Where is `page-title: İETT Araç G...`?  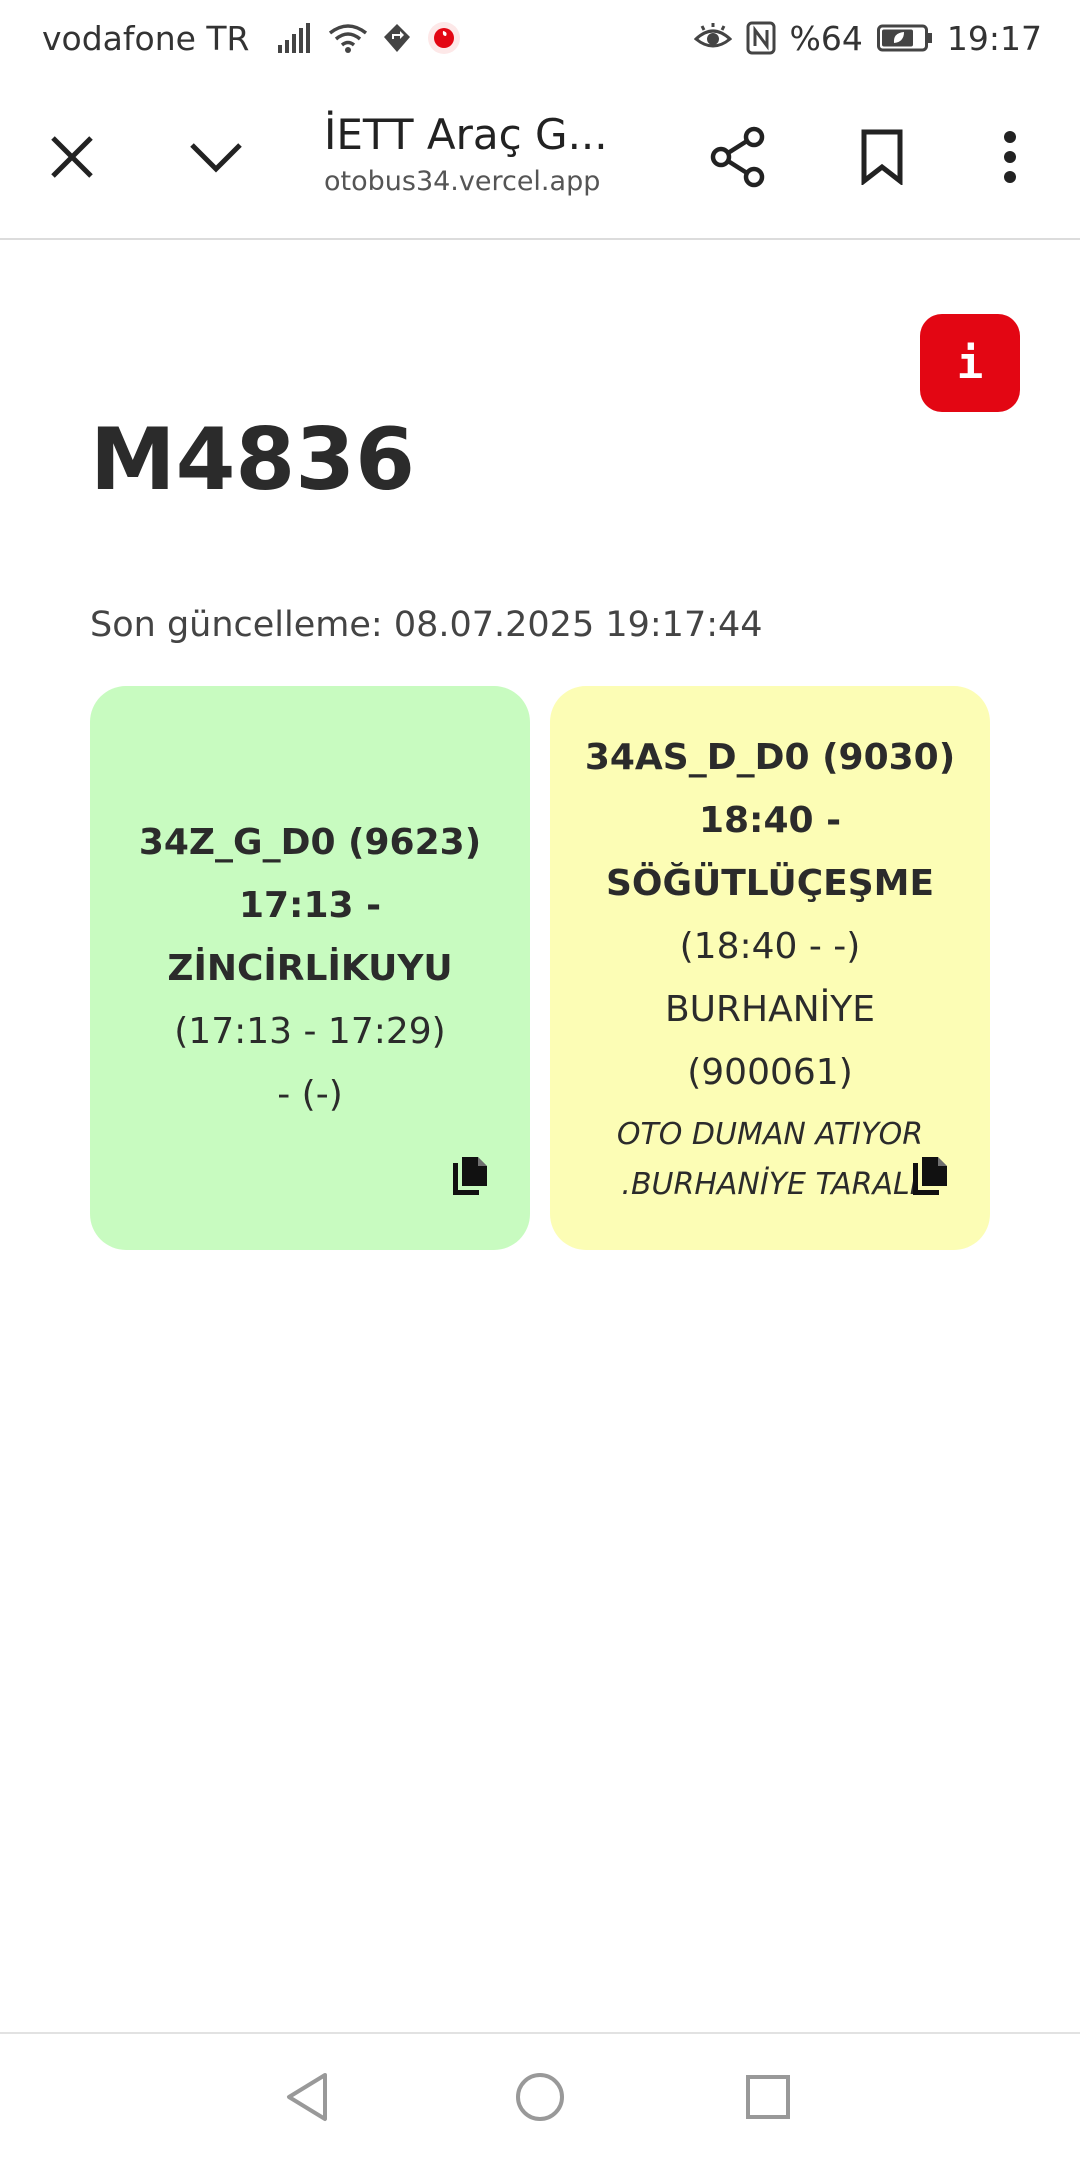 page-title: İETT Araç G... is located at coordinates (466, 134).